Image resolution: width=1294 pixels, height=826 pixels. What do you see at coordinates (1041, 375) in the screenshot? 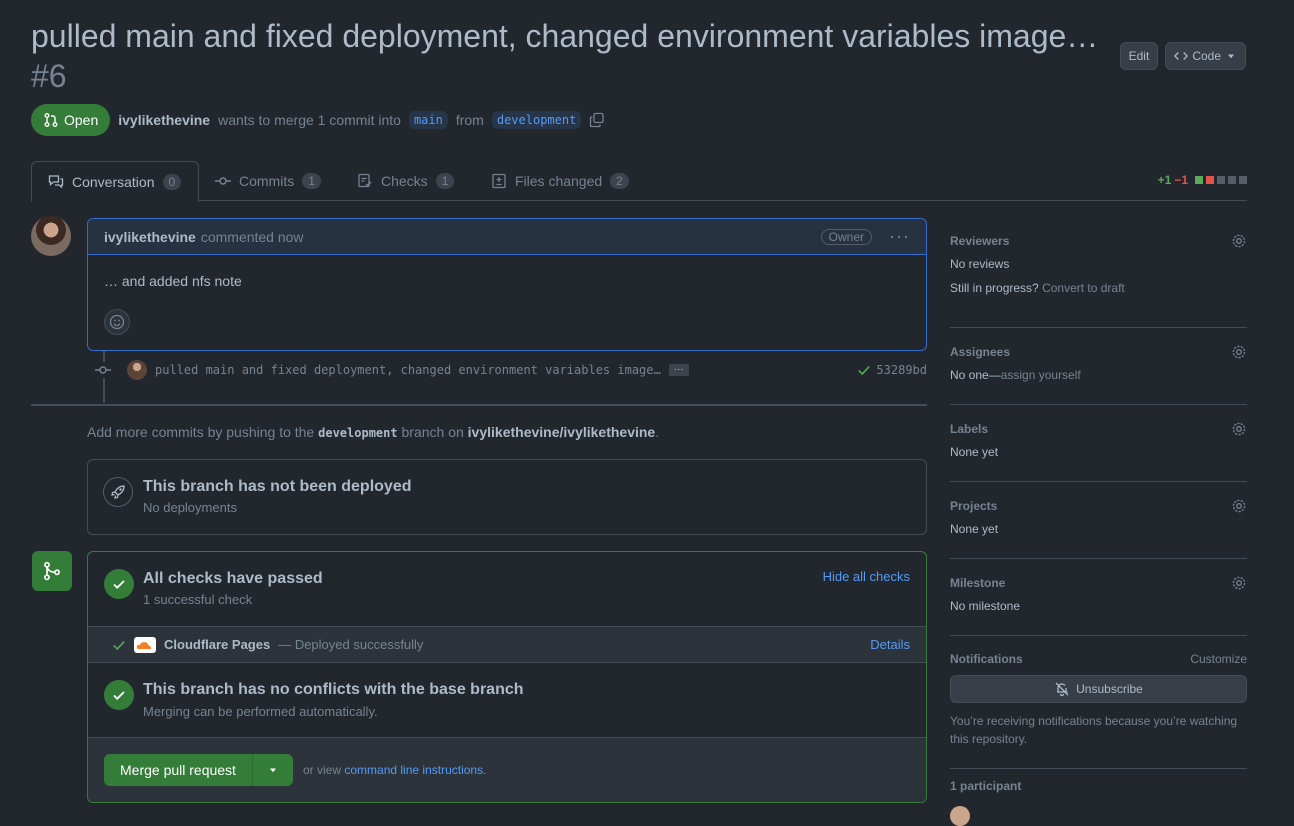
I see `assign-yourself-link: assign yourself` at bounding box center [1041, 375].